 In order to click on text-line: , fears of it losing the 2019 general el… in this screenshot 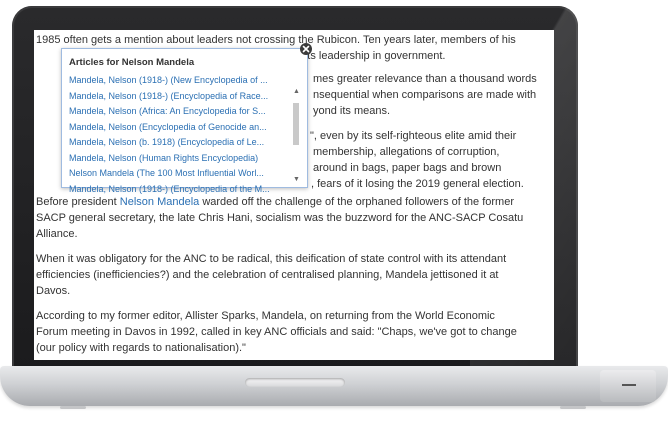, I will do `click(417, 184)`.